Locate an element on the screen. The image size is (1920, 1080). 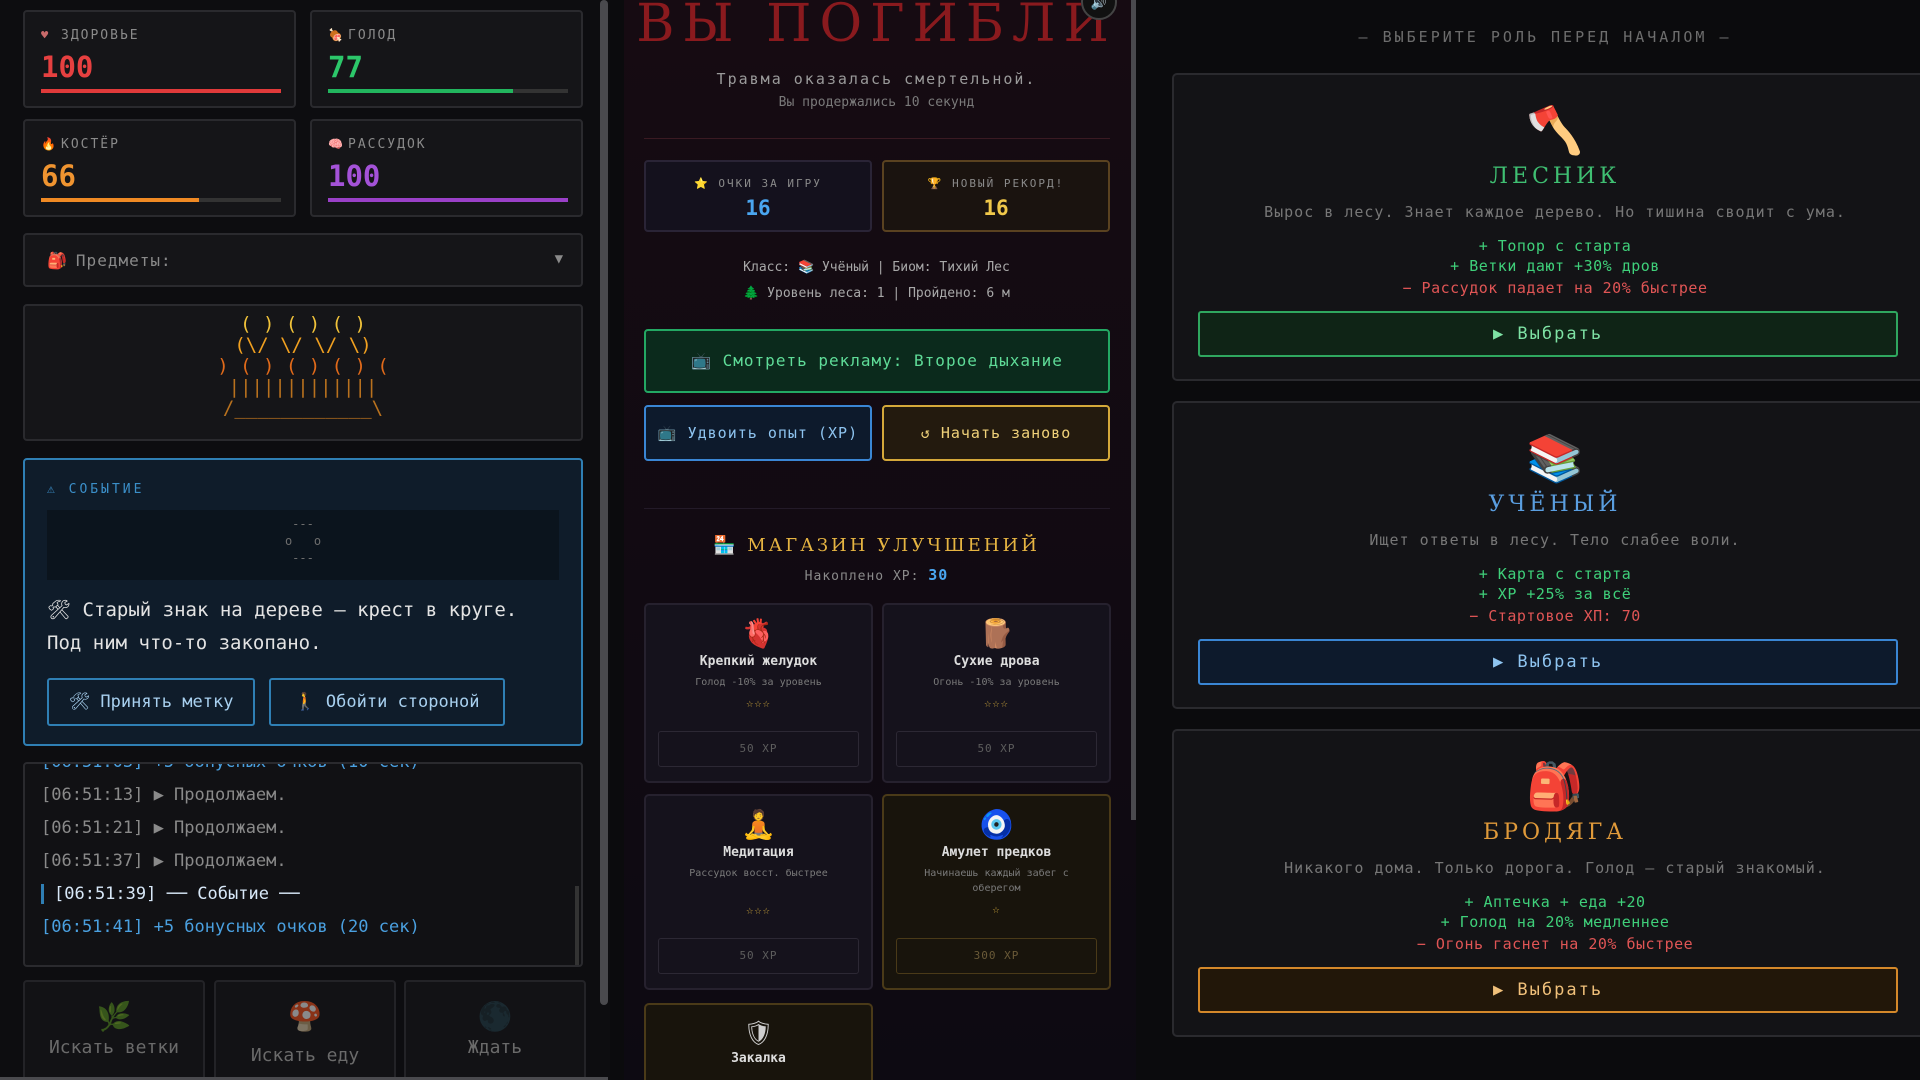
health-bar is located at coordinates (161, 91).